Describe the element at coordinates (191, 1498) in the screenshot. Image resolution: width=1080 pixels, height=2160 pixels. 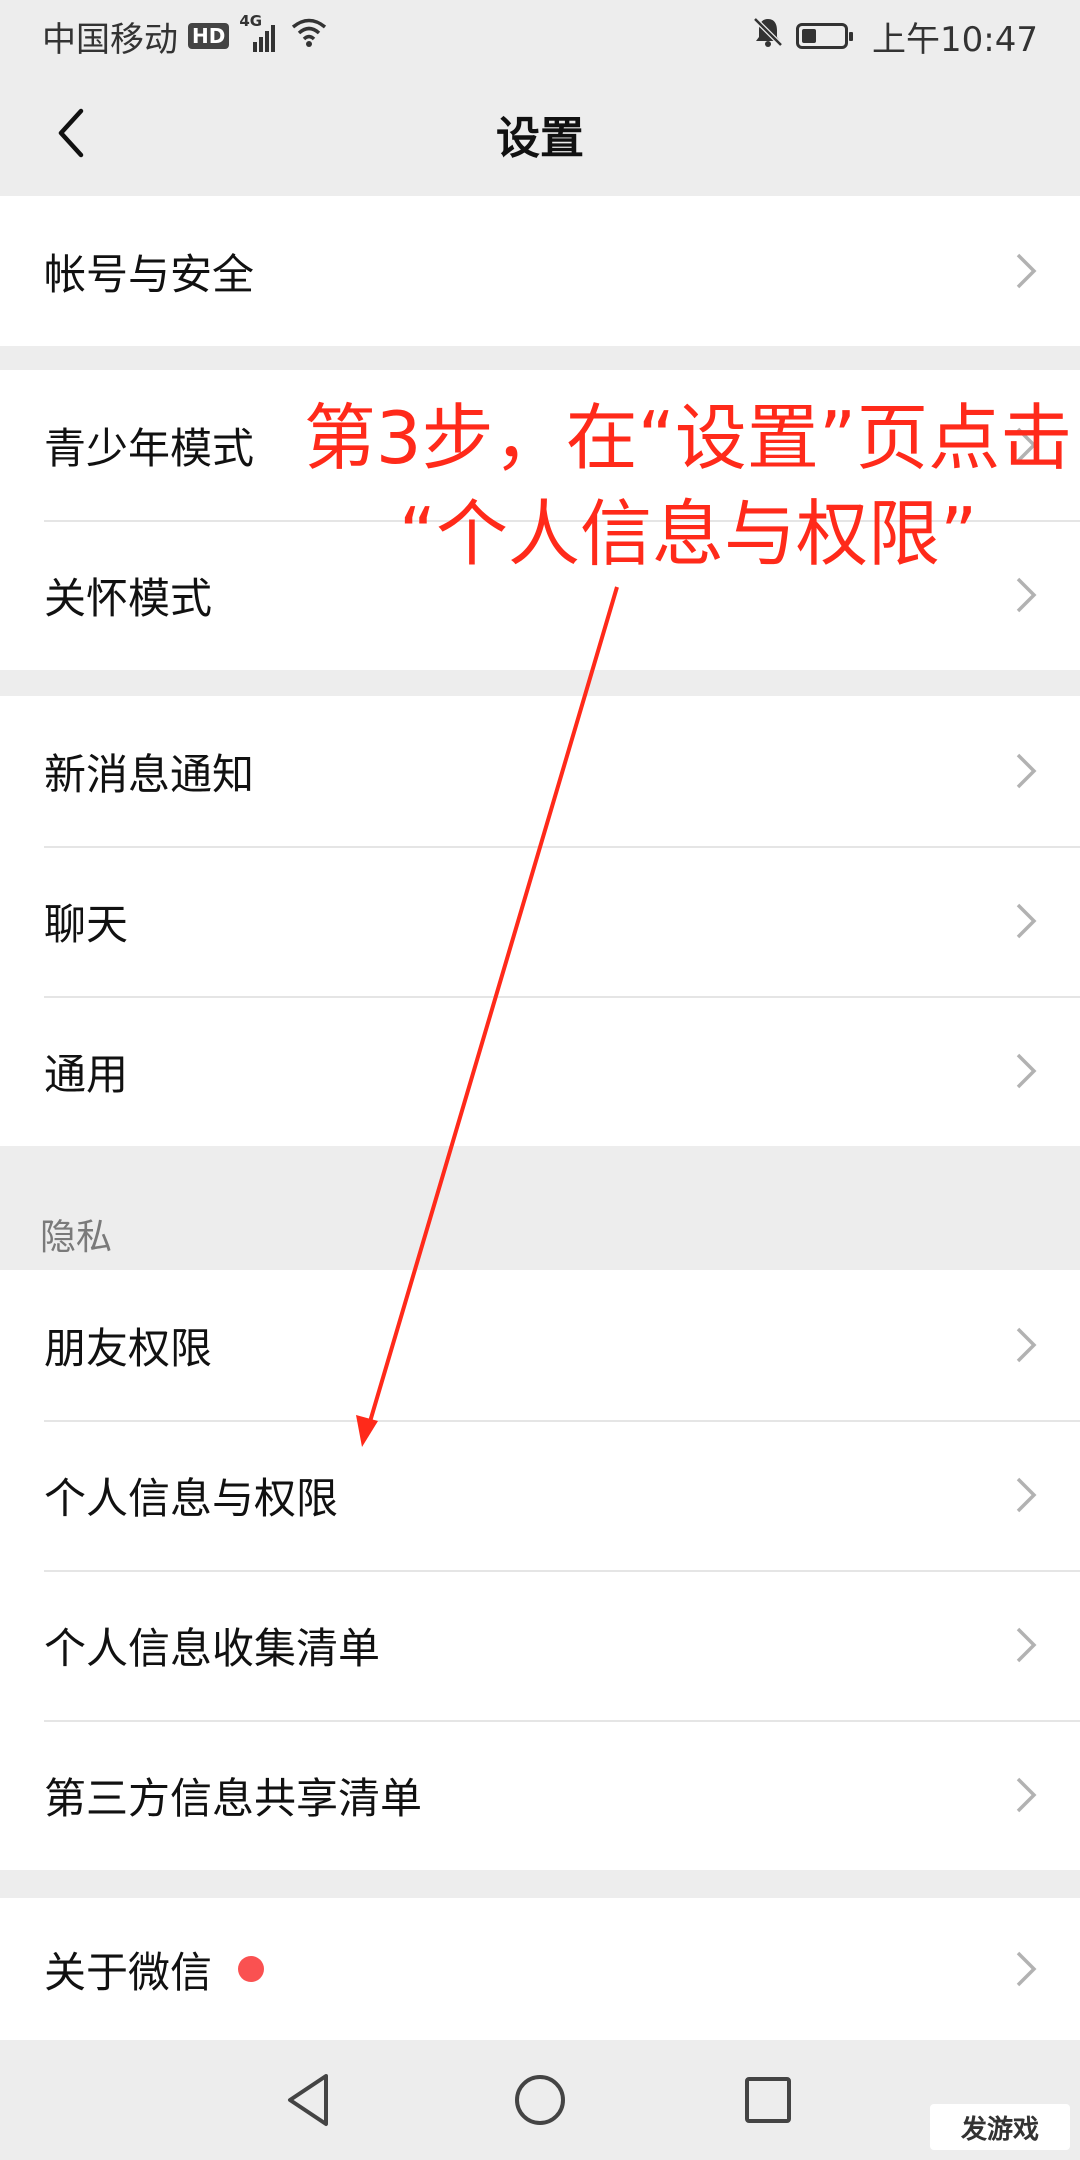
I see `settings-item-label: 个人信息与权限` at that location.